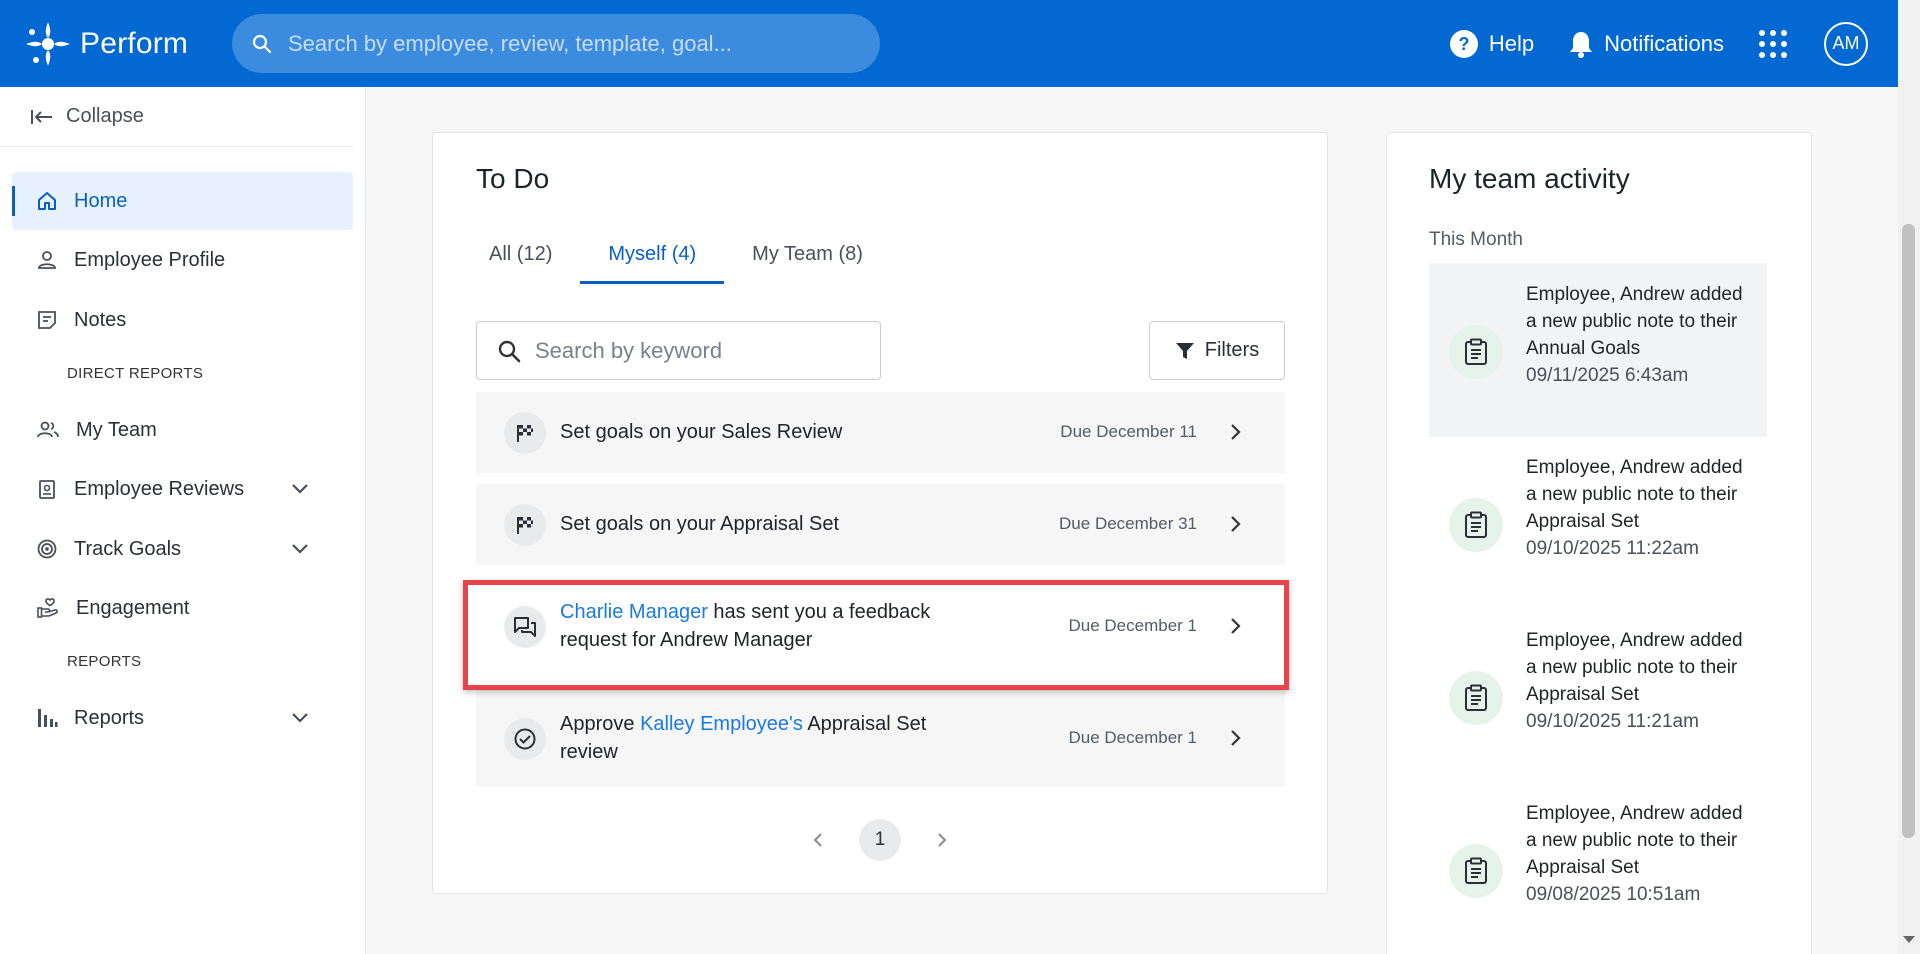 The width and height of the screenshot is (1920, 954). I want to click on scroll-down-arrow-icon, so click(1909, 939).